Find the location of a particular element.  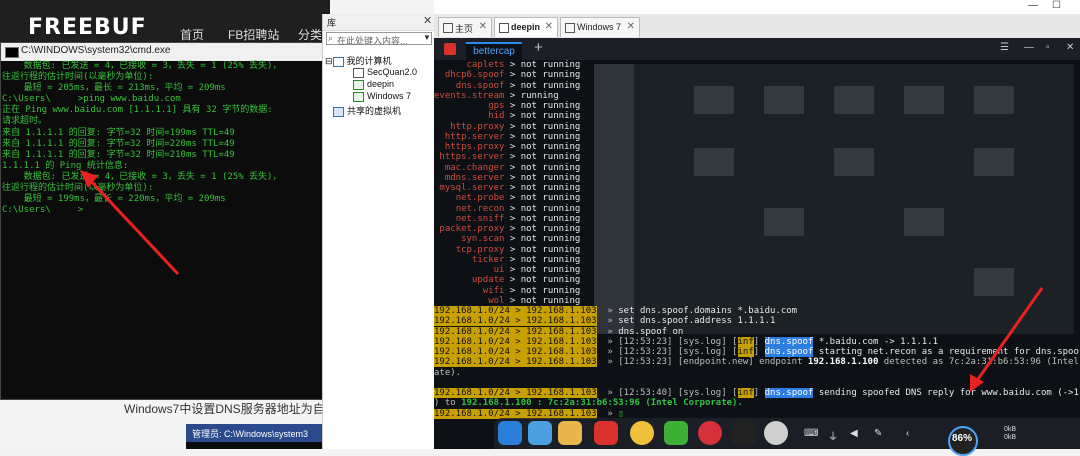

qq-icon is located at coordinates (744, 433).